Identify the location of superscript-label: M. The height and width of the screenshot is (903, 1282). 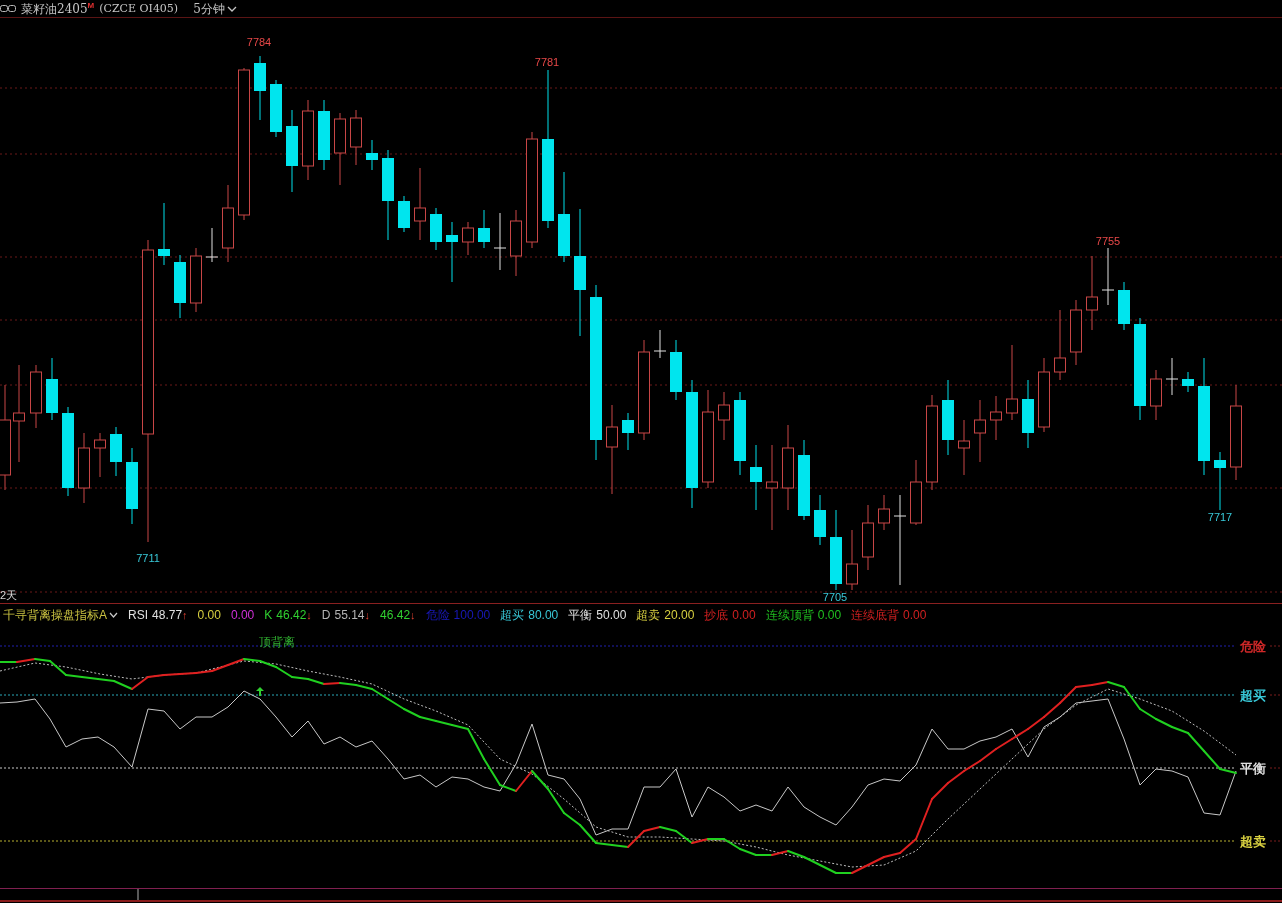
(91, 5).